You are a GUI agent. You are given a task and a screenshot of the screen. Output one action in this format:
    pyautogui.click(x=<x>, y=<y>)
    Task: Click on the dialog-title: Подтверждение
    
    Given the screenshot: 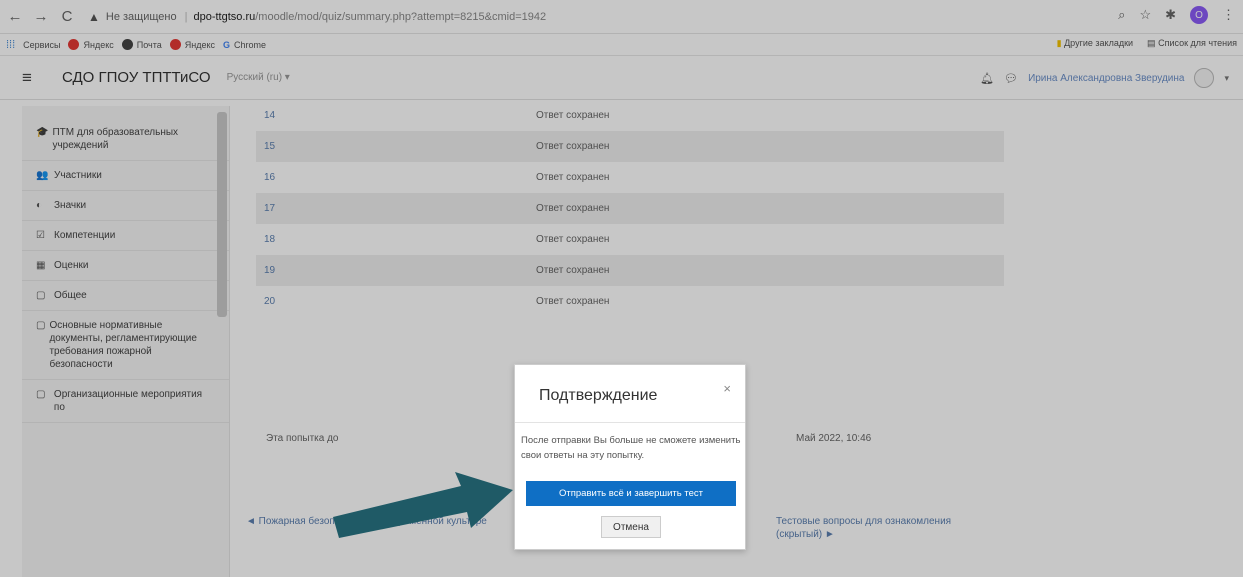 What is the action you would take?
    pyautogui.click(x=598, y=395)
    